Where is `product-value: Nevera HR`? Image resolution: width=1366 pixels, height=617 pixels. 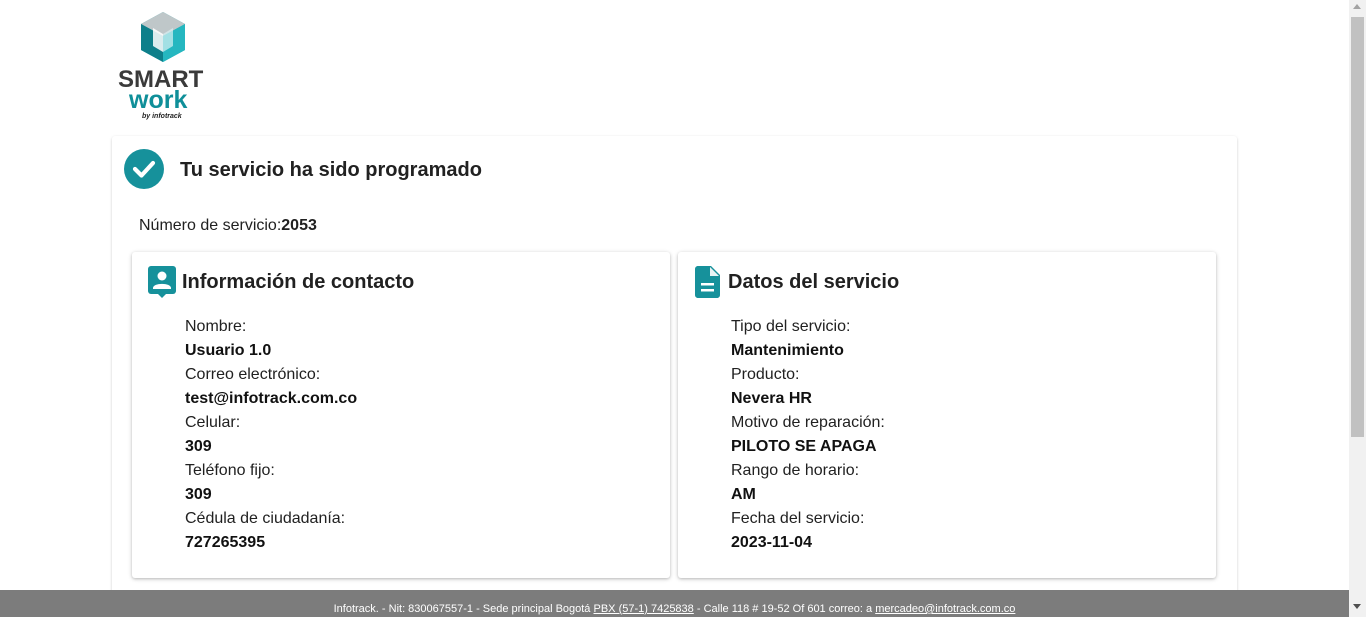 product-value: Nevera HR is located at coordinates (771, 398).